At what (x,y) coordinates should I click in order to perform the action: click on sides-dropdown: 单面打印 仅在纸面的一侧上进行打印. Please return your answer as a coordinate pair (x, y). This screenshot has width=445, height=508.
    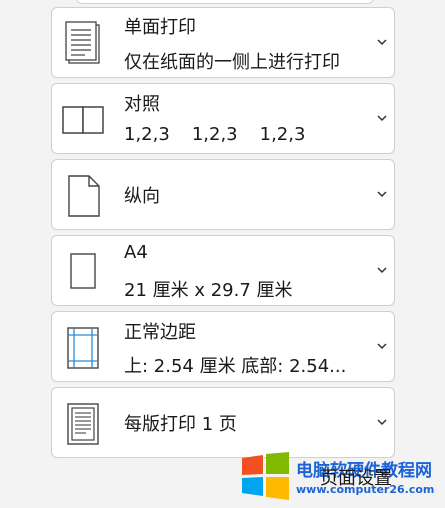
    Looking at the image, I should click on (223, 42).